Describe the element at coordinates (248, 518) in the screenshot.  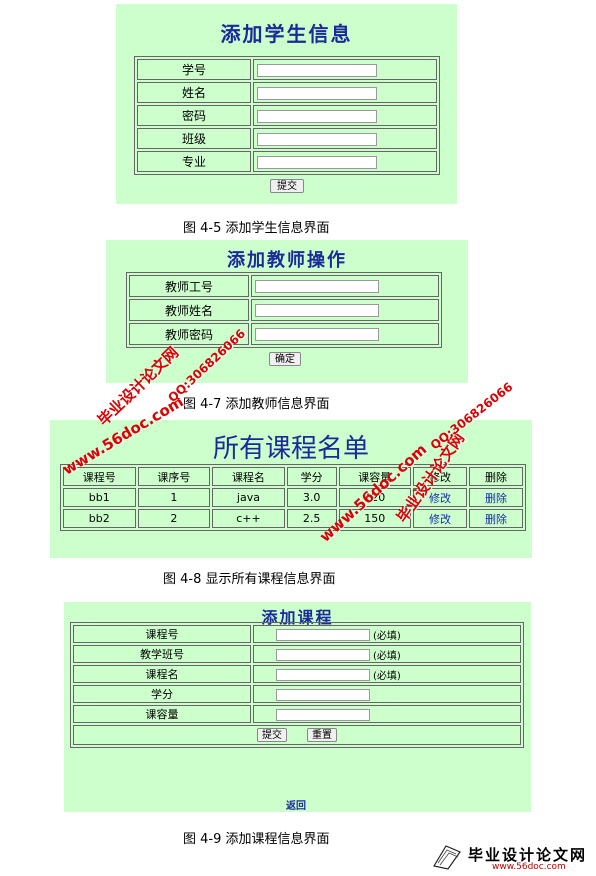
I see `course-name-cell: c++` at that location.